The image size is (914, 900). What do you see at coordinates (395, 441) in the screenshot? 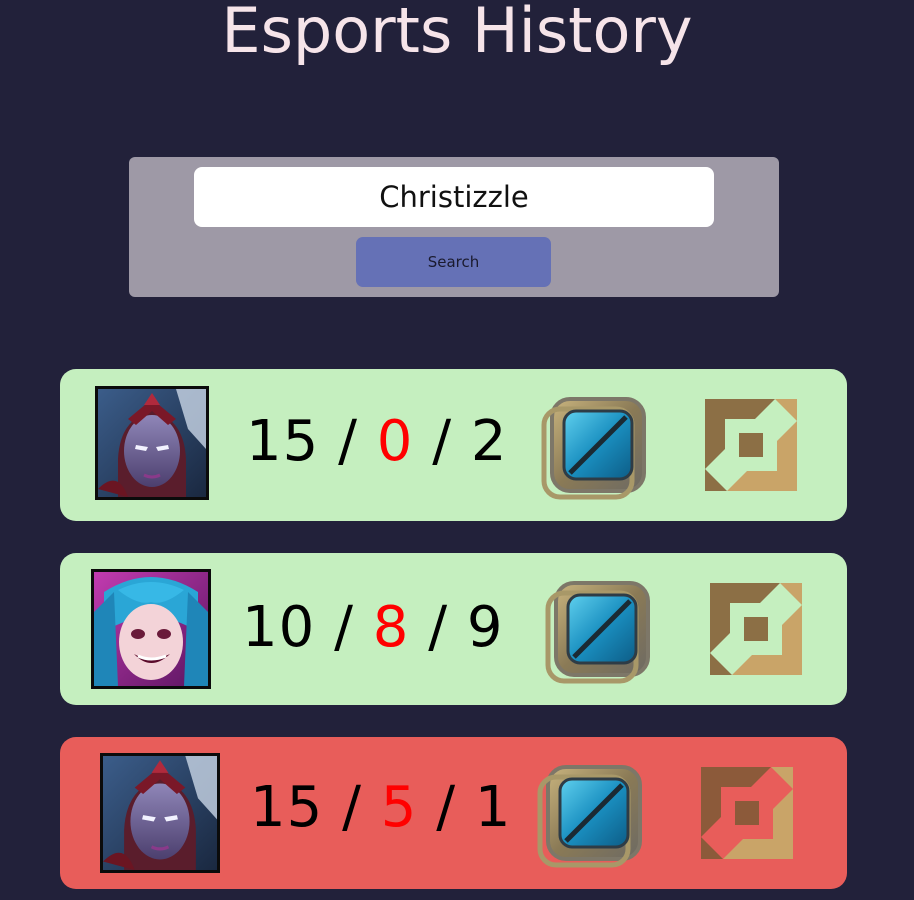
I see `deaths-value: 0` at bounding box center [395, 441].